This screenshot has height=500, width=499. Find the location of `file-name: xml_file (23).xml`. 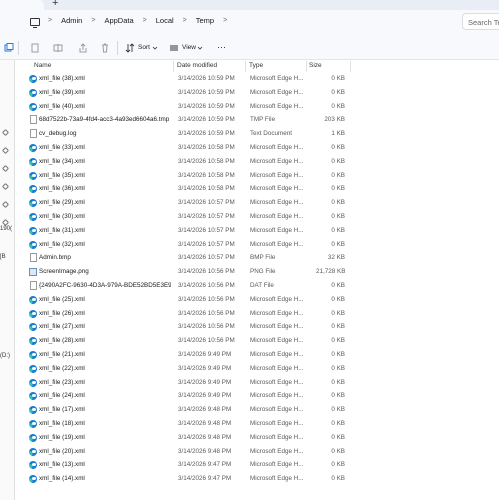

file-name: xml_file (23).xml is located at coordinates (62, 382).